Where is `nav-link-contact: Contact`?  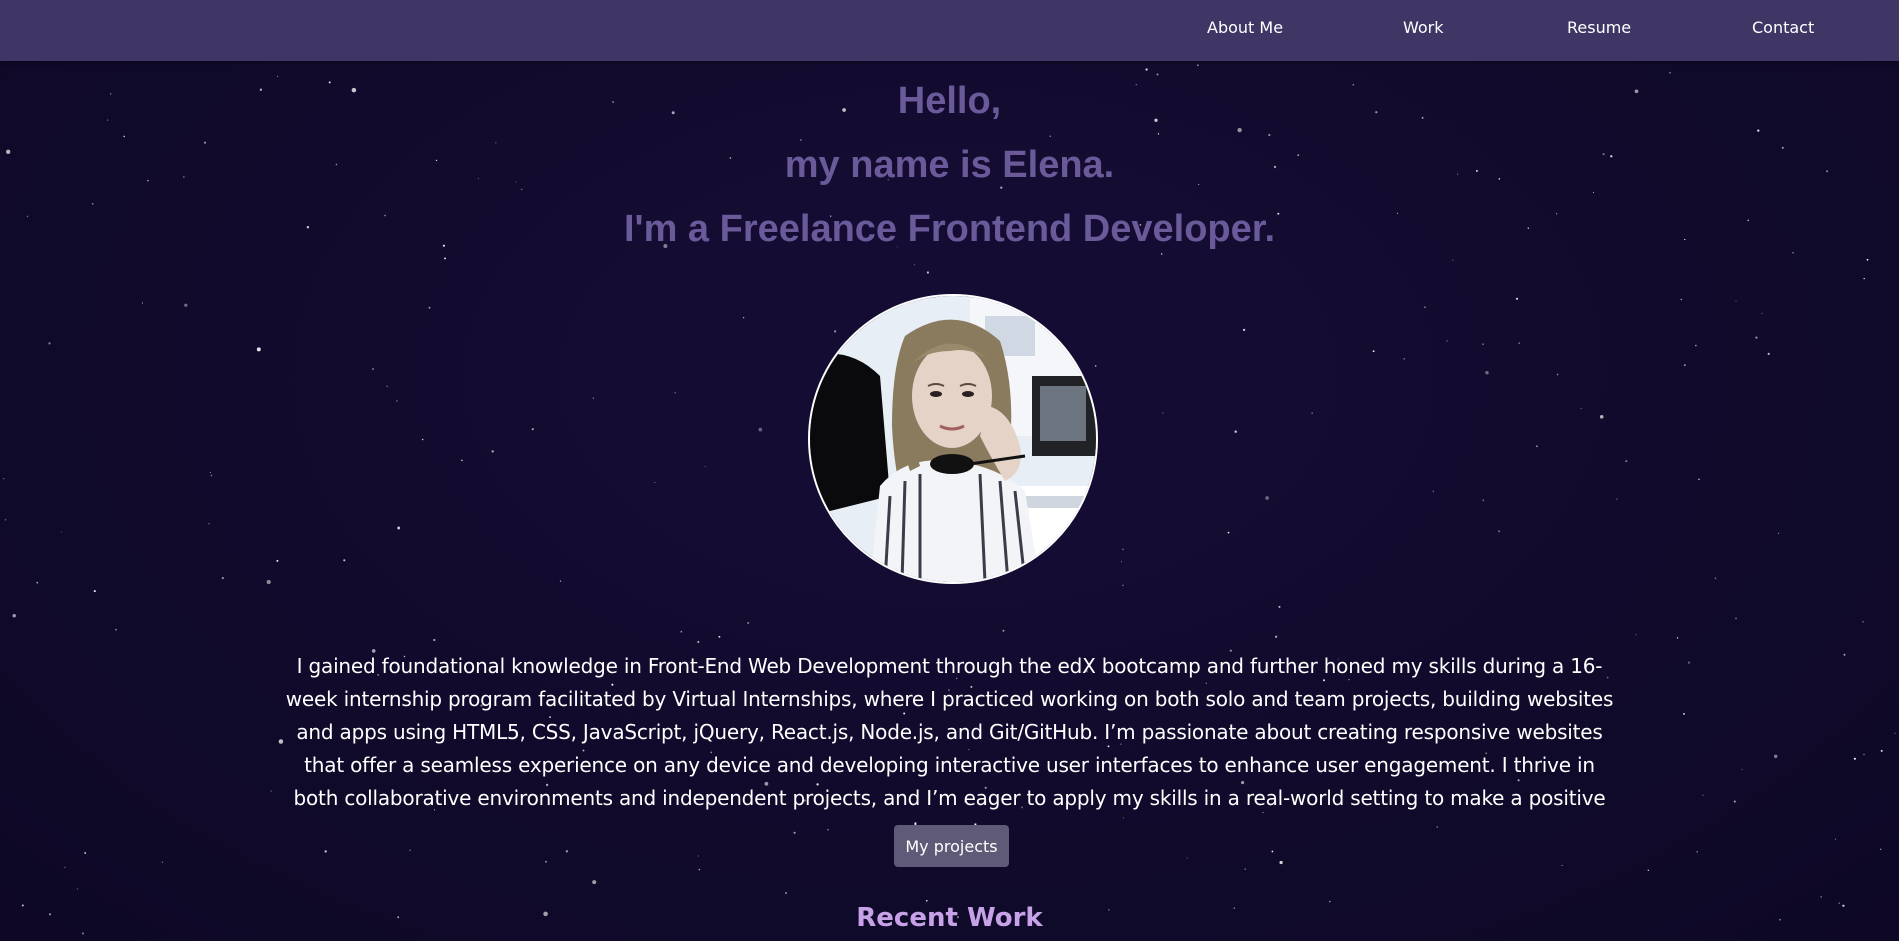 nav-link-contact: Contact is located at coordinates (1783, 27).